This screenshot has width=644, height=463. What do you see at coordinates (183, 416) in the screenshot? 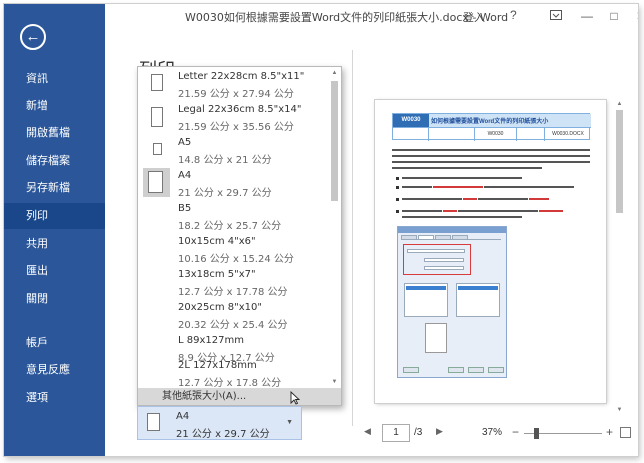
I see `paper-size-name: A4` at bounding box center [183, 416].